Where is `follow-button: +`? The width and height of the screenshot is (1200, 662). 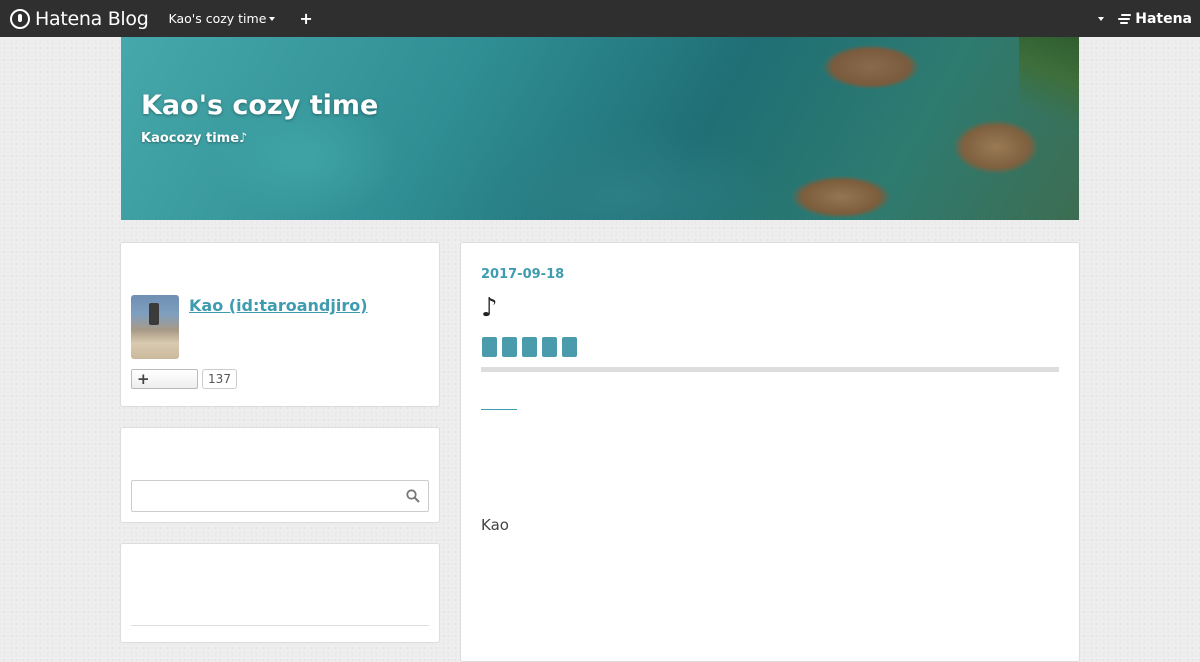 follow-button: + is located at coordinates (164, 379).